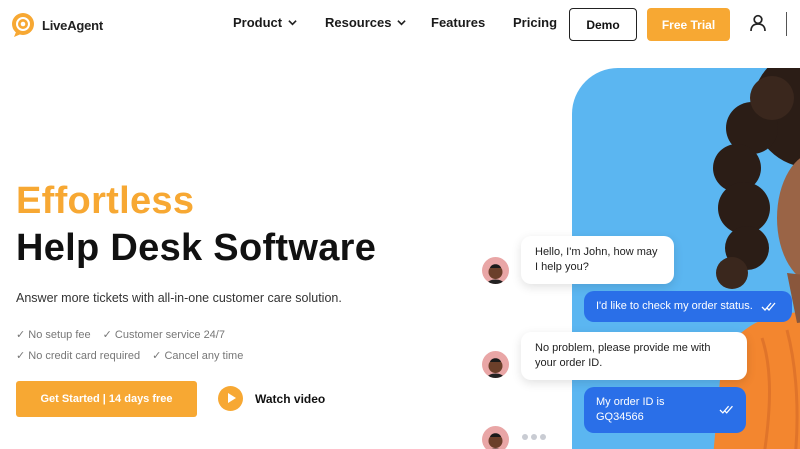  I want to click on nav-resources-label: Resources, so click(358, 22).